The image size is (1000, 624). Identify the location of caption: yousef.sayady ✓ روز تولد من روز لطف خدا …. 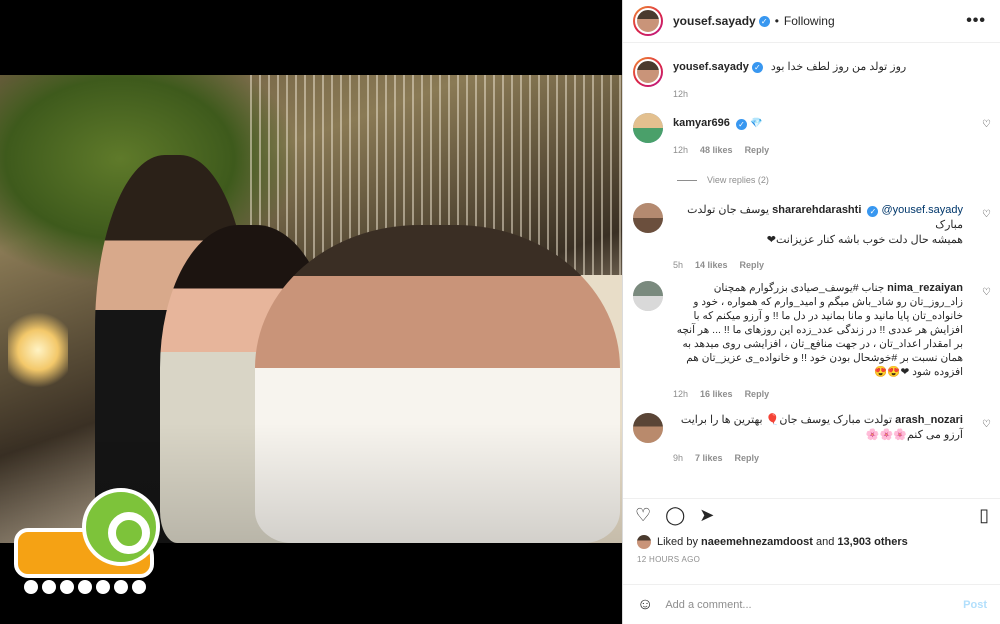
(812, 79).